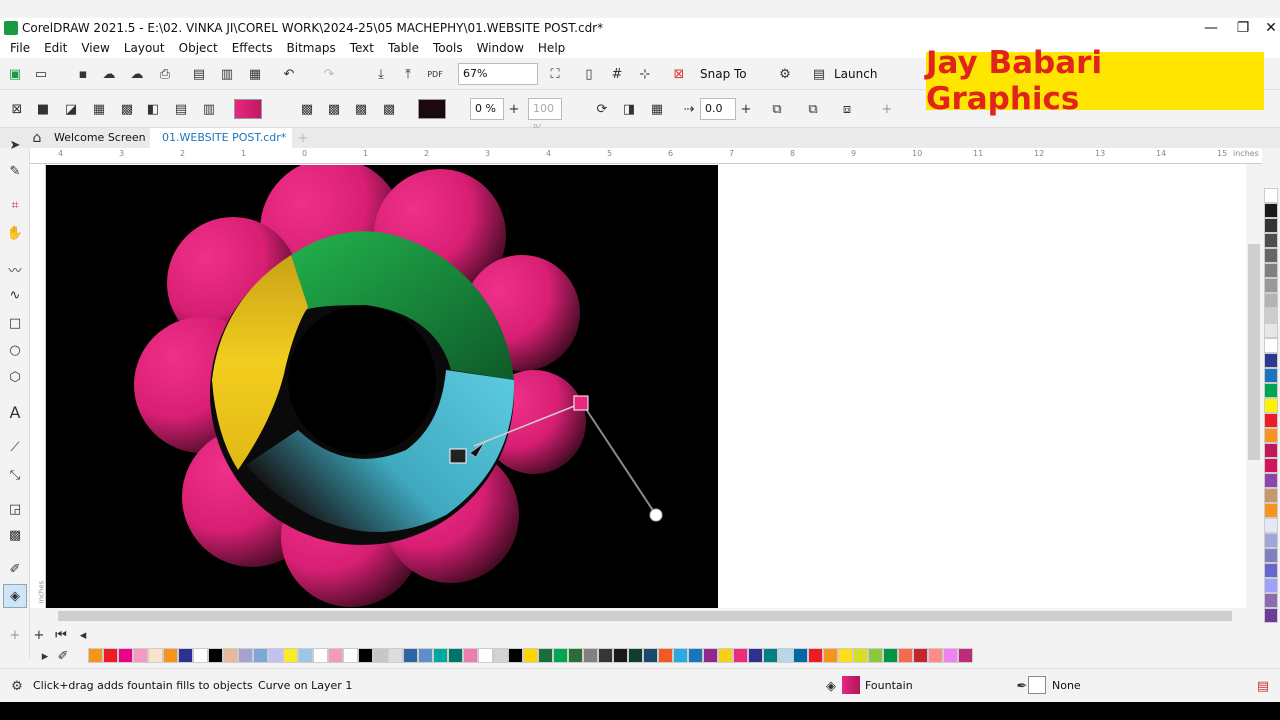  What do you see at coordinates (198, 48) in the screenshot?
I see `menu-object: Object` at bounding box center [198, 48].